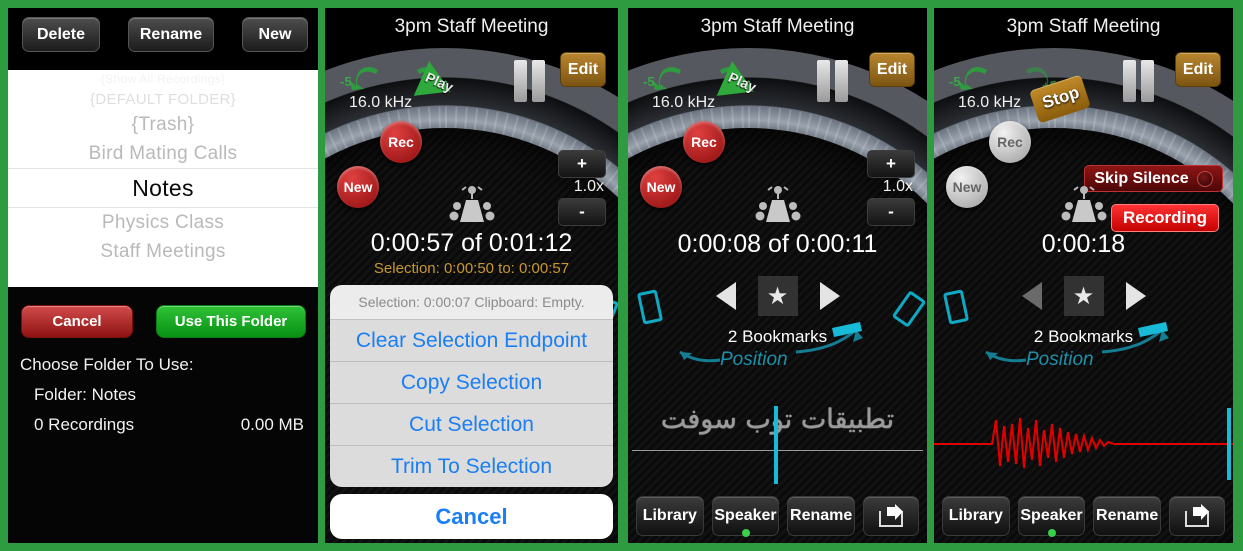  I want to click on list-item: {Trash}, so click(163, 124).